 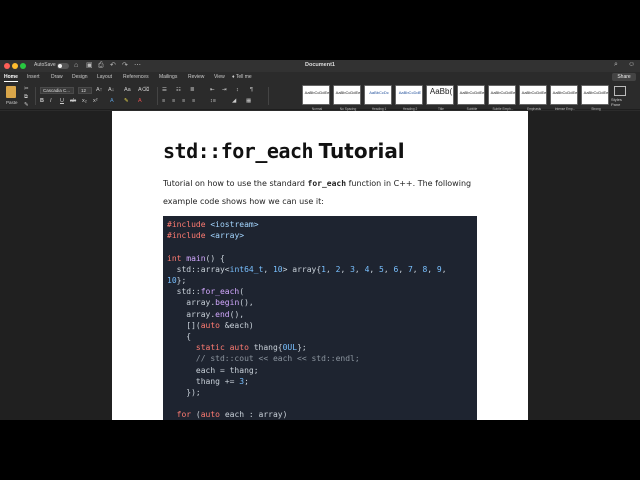 I want to click on tab-mailings: Mailings, so click(x=168, y=77).